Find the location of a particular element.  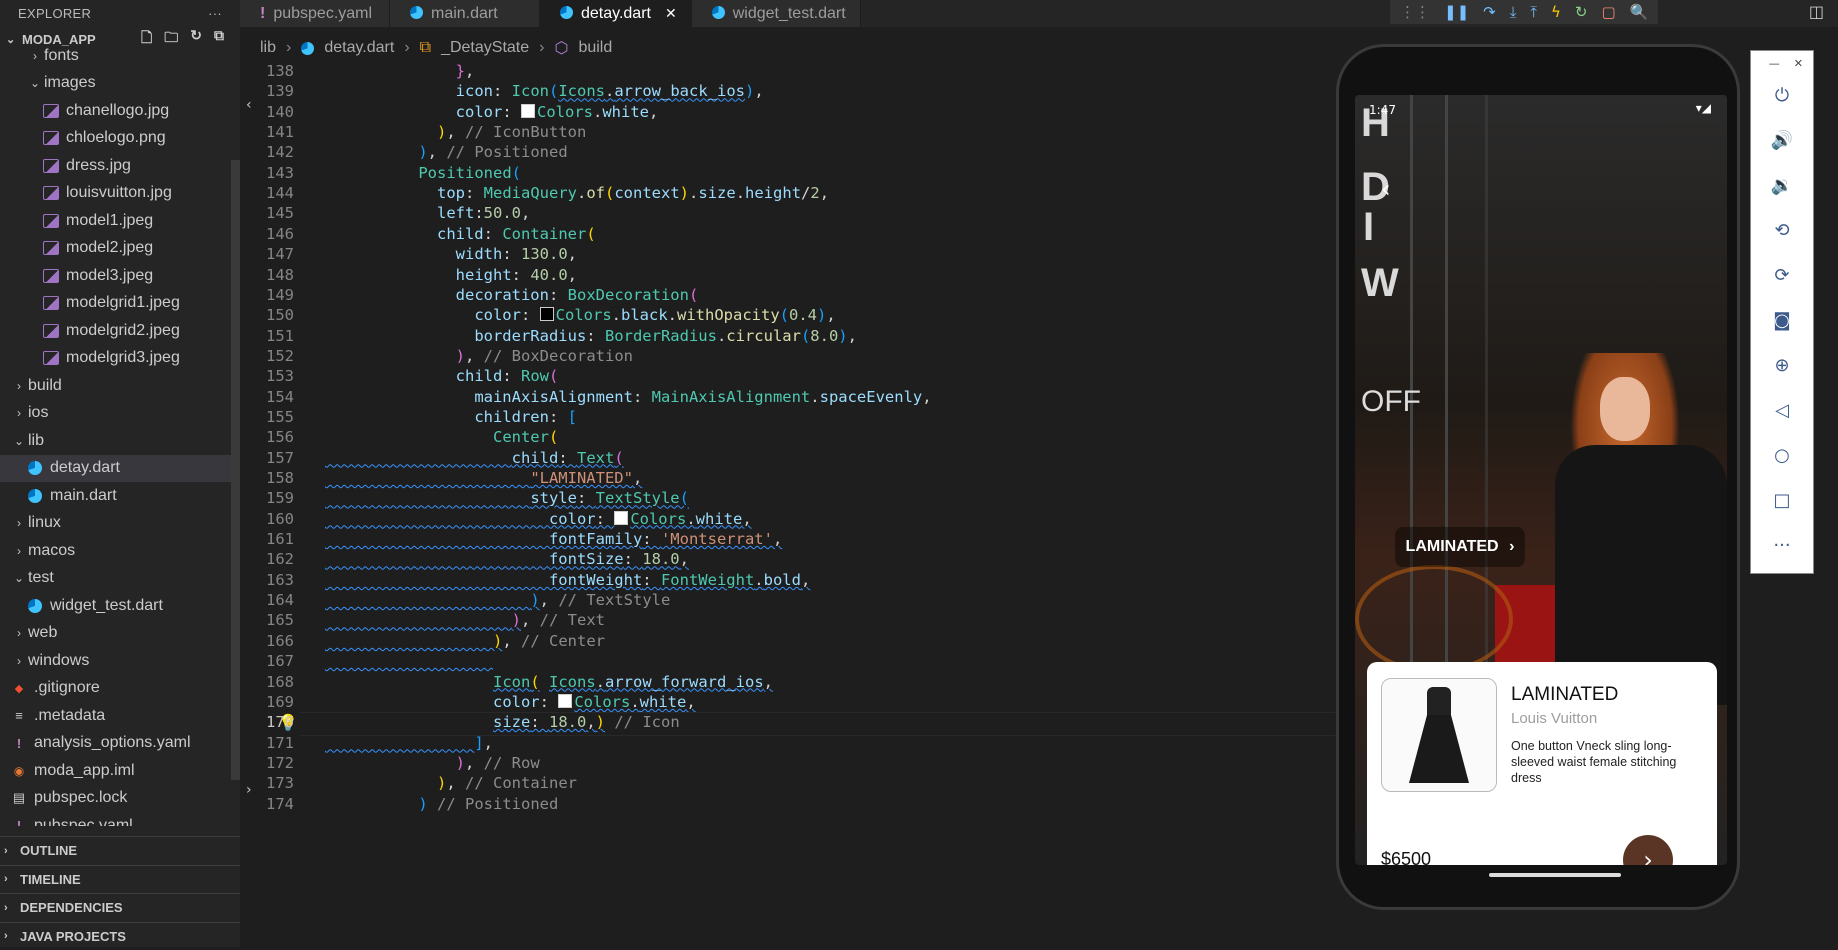

code-line: ), // Center is located at coordinates (465, 641).